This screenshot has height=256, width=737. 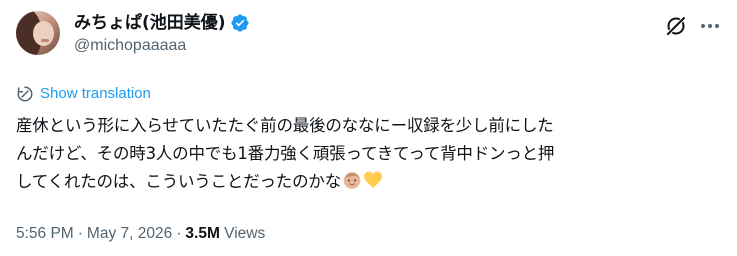 I want to click on views-count: 3.5M, so click(x=202, y=233).